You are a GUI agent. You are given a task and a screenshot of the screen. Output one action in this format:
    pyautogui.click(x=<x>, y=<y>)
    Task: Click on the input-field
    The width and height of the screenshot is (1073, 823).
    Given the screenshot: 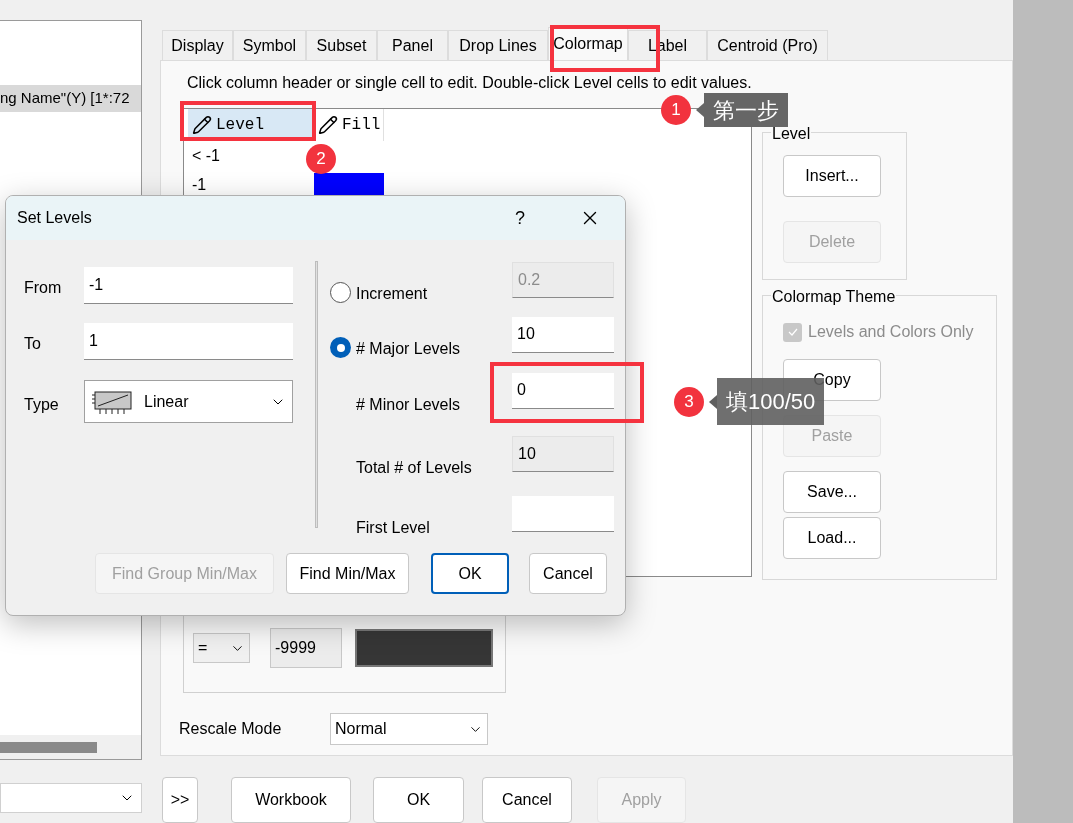 What is the action you would take?
    pyautogui.click(x=563, y=514)
    